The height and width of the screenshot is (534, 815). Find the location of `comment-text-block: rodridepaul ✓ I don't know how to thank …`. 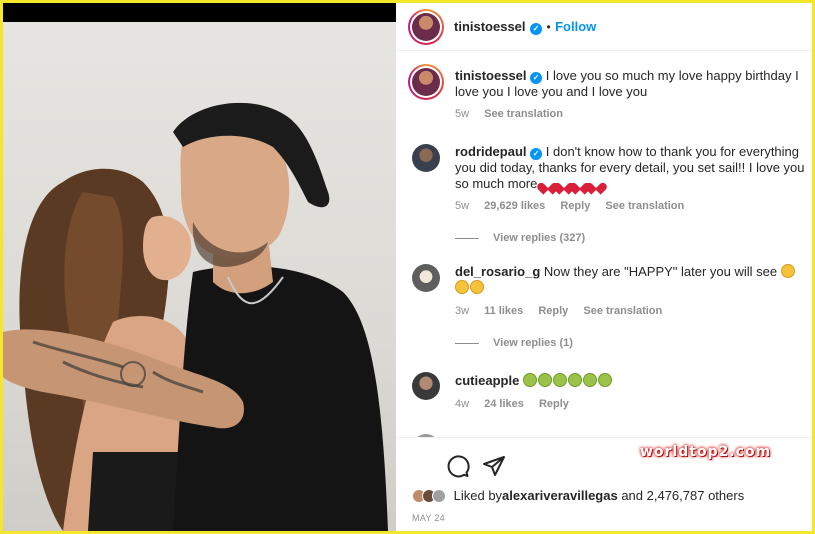

comment-text-block: rodridepaul ✓ I don't know how to thank … is located at coordinates (631, 168).